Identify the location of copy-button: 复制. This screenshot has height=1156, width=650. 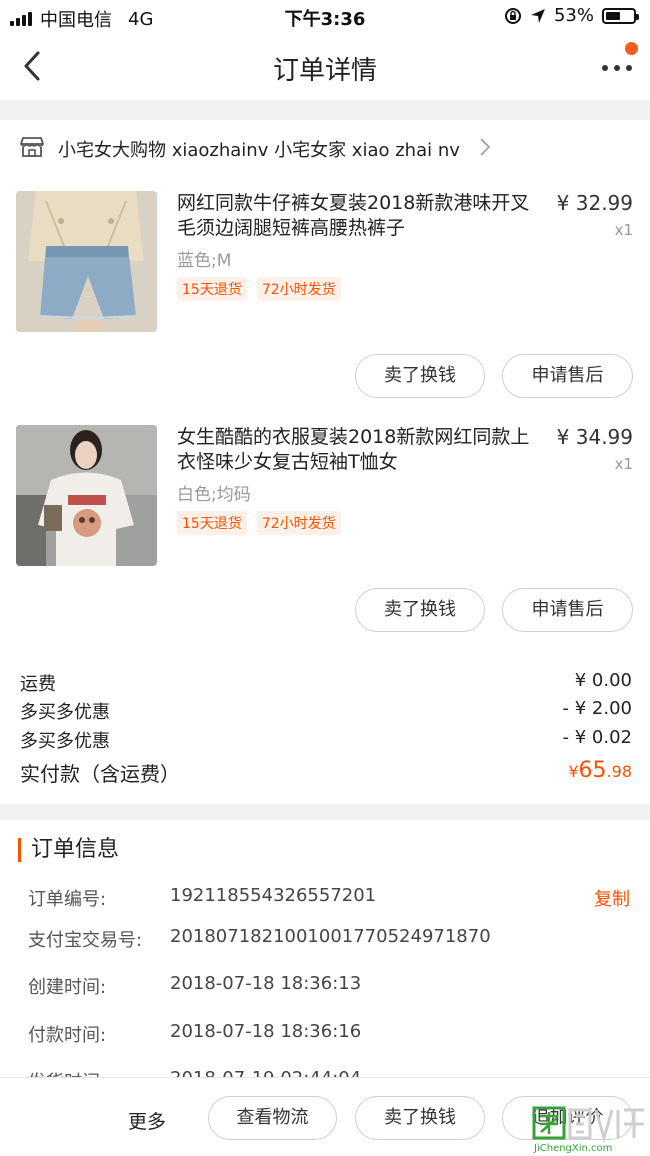
(612, 898).